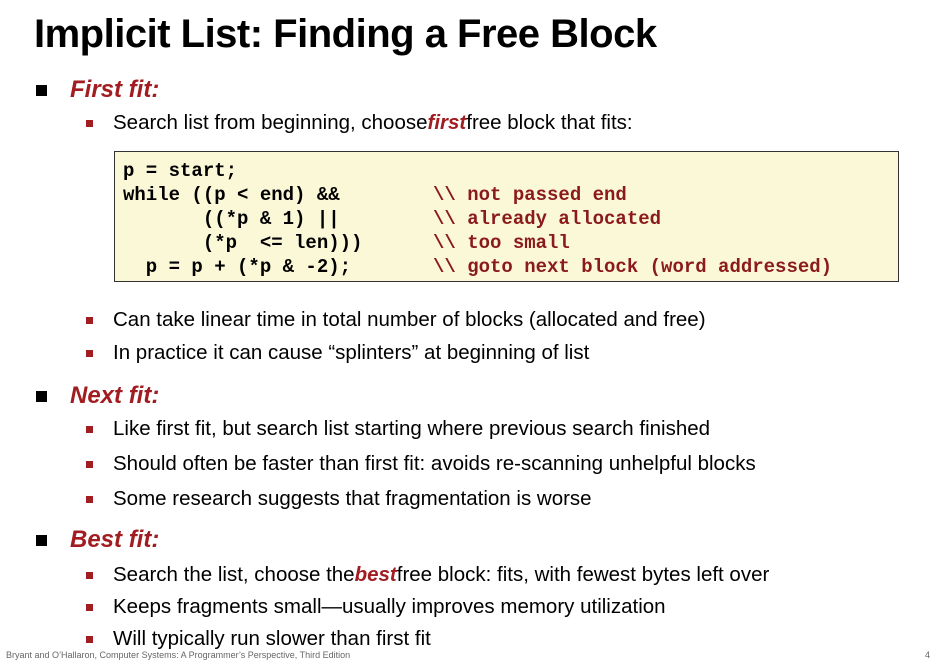 Image resolution: width=934 pixels, height=660 pixels. Describe the element at coordinates (115, 89) in the screenshot. I see `first-fit-heading: First fit:` at that location.